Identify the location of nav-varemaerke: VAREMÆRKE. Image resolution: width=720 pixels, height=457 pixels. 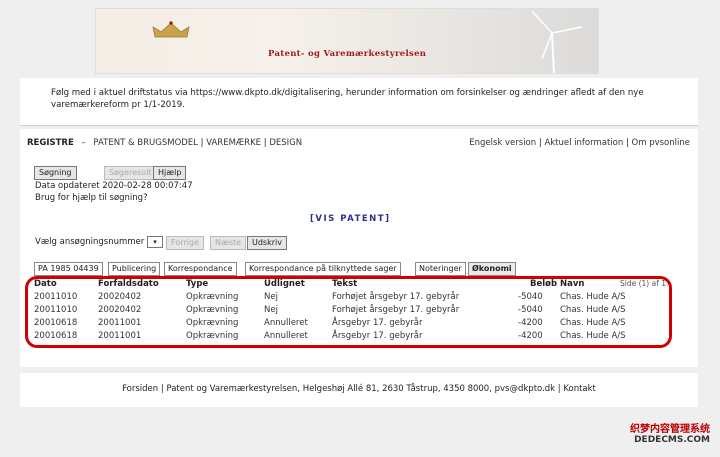
(233, 143).